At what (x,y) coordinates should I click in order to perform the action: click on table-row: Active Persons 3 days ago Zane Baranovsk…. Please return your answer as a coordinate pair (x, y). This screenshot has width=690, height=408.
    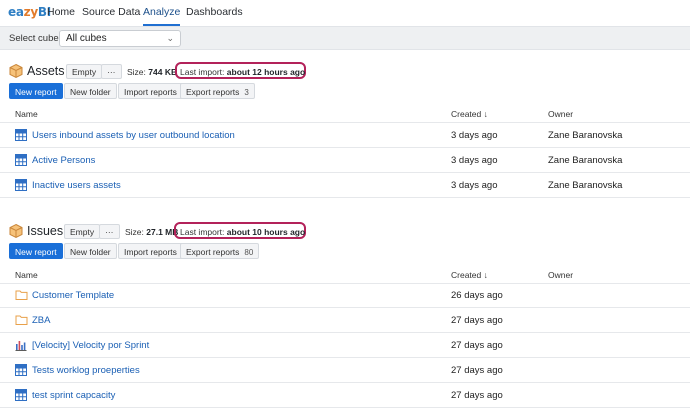
    Looking at the image, I should click on (345, 160).